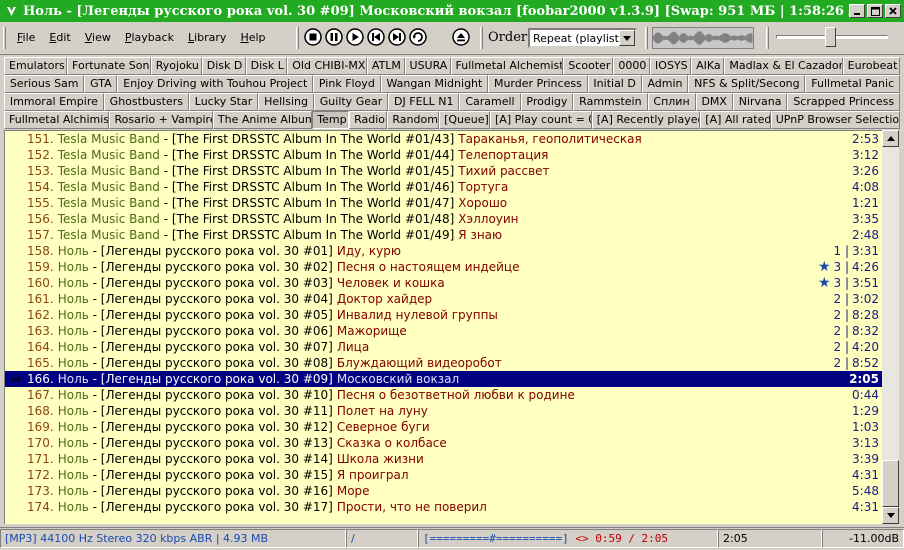 This screenshot has height=550, width=904. Describe the element at coordinates (397, 37) in the screenshot. I see `next-button` at that location.